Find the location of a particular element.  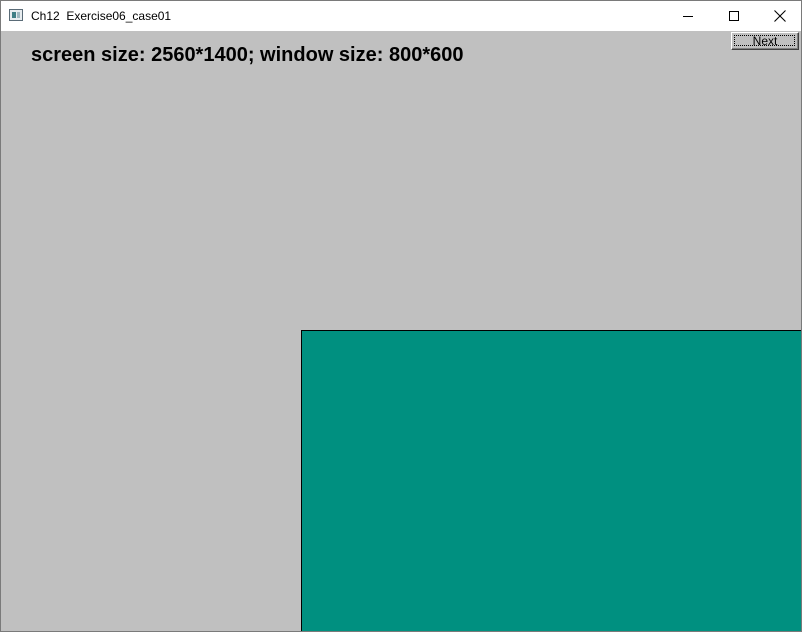

app-window-icon is located at coordinates (16, 15).